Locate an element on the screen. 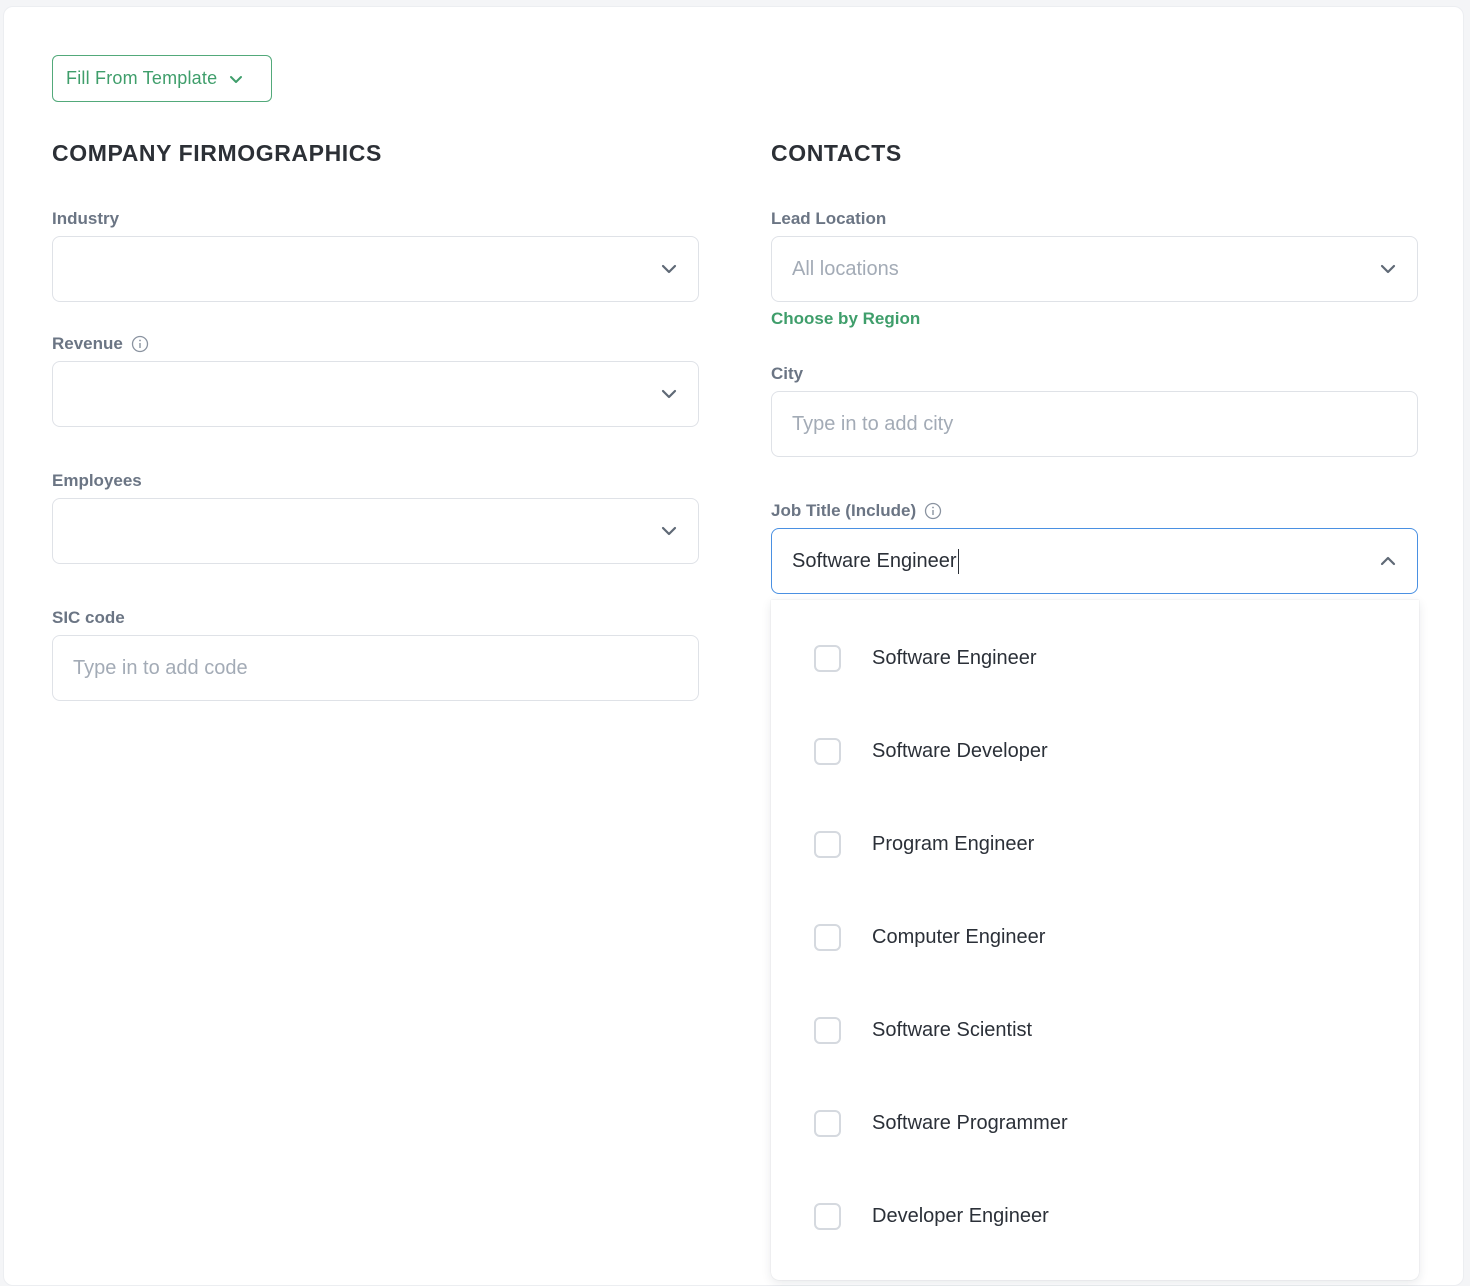  sic-code-label: SIC code is located at coordinates (88, 618).